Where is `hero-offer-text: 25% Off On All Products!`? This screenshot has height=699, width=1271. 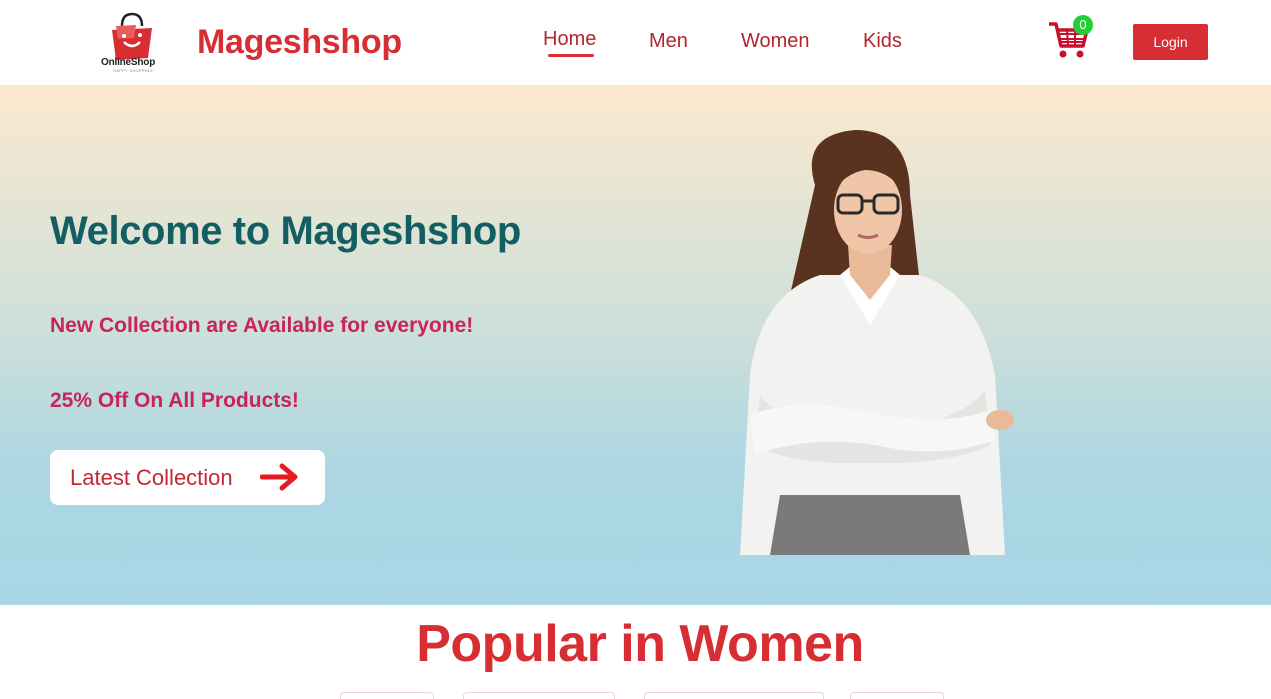 hero-offer-text: 25% Off On All Products! is located at coordinates (174, 400).